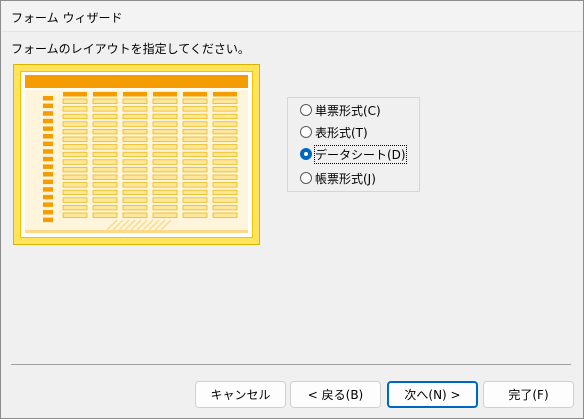  Describe the element at coordinates (341, 132) in the screenshot. I see `option-tabular-label: 表形式(T)` at that location.